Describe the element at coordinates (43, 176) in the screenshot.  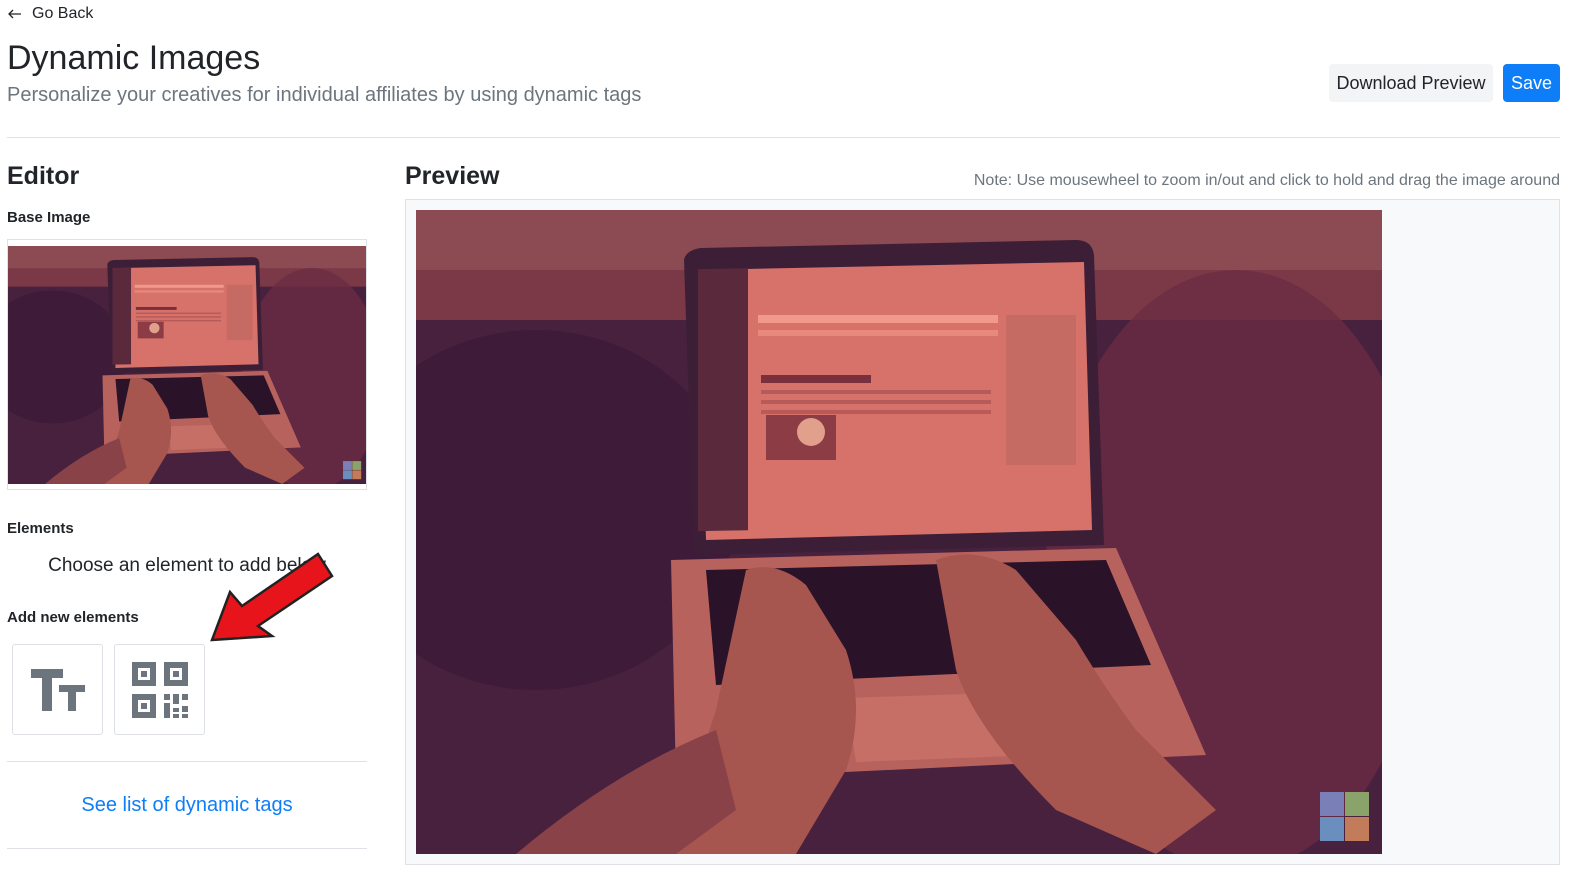
I see `editor-heading: Editor` at that location.